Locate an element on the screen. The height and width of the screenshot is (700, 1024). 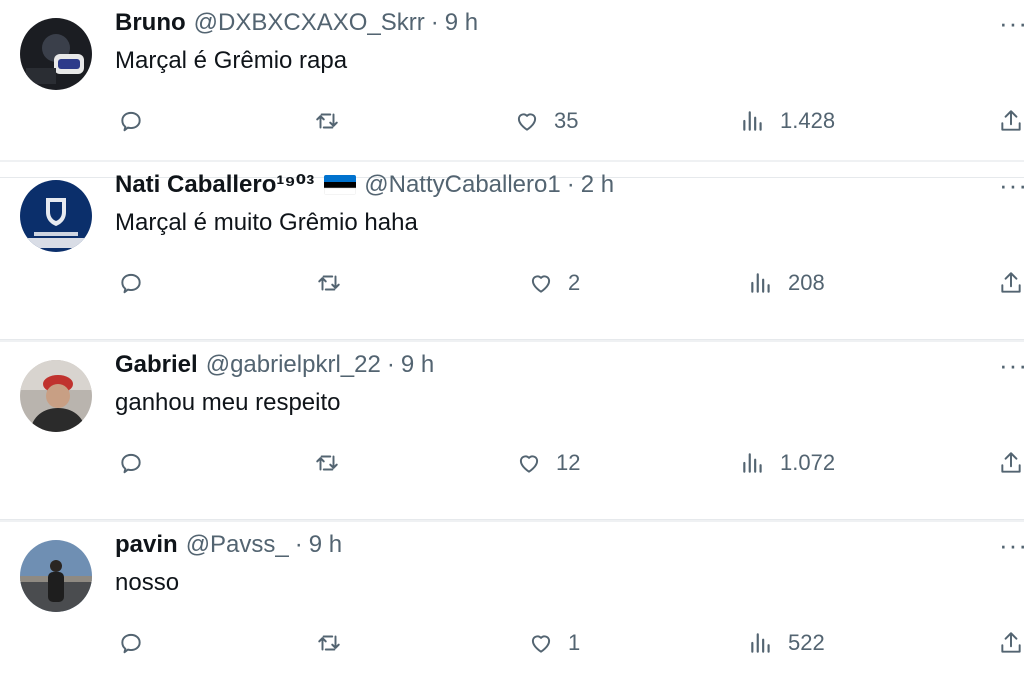
avatar-crest-icon is located at coordinates (56, 216).